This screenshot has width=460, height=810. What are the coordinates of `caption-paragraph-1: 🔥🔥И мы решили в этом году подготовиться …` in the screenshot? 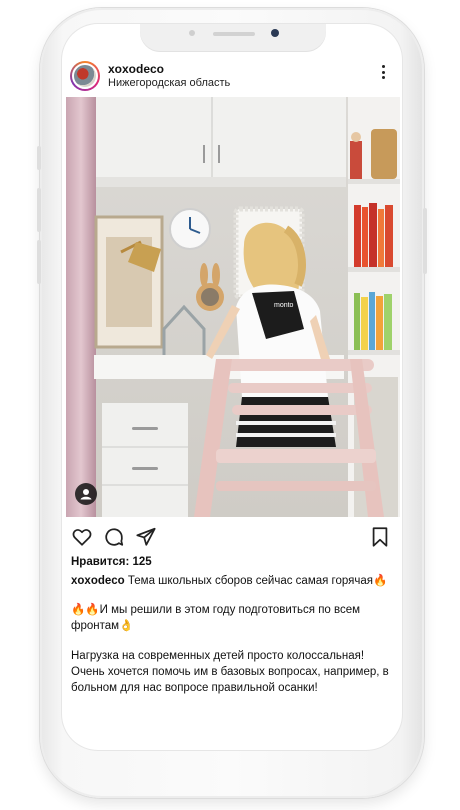 It's located at (216, 618).